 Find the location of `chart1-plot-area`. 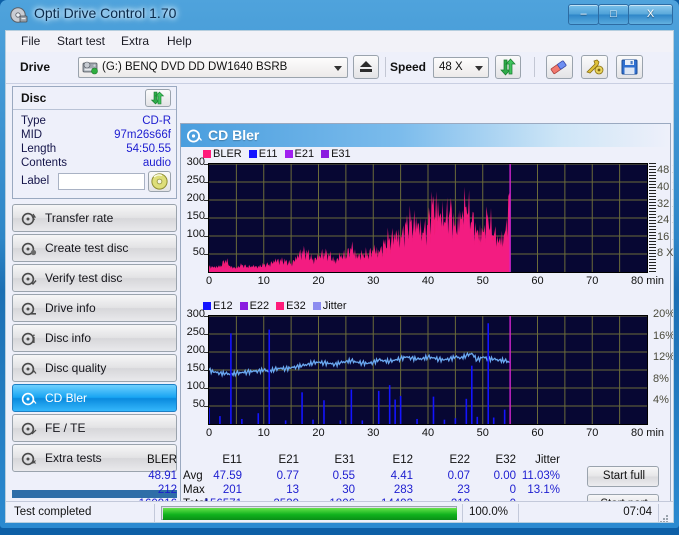

chart1-plot-area is located at coordinates (428, 218).